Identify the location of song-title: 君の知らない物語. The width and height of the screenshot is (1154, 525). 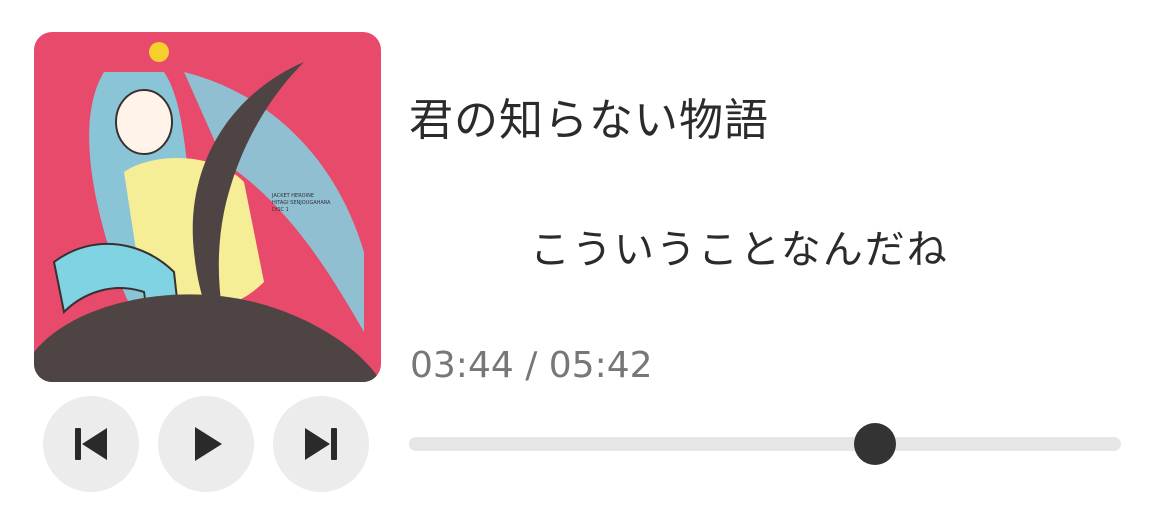
(589, 120).